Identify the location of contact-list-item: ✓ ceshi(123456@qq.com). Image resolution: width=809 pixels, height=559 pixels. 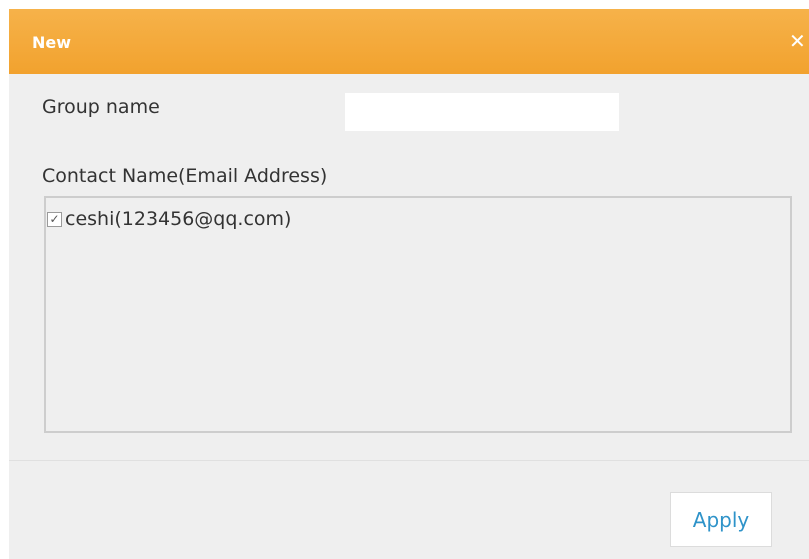
(169, 219).